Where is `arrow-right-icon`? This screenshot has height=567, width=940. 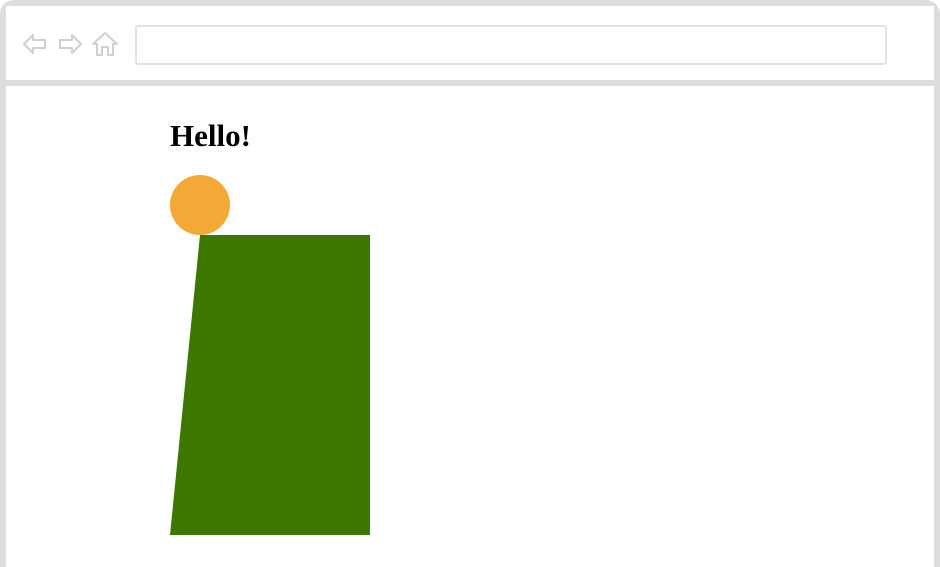 arrow-right-icon is located at coordinates (70, 44).